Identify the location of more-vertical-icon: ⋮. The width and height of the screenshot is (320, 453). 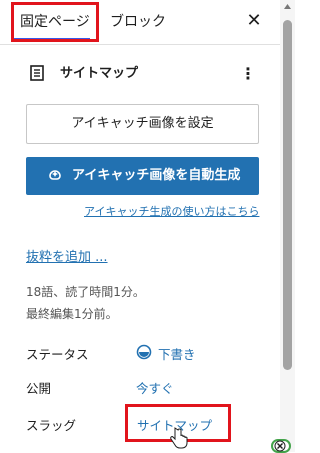
(248, 74).